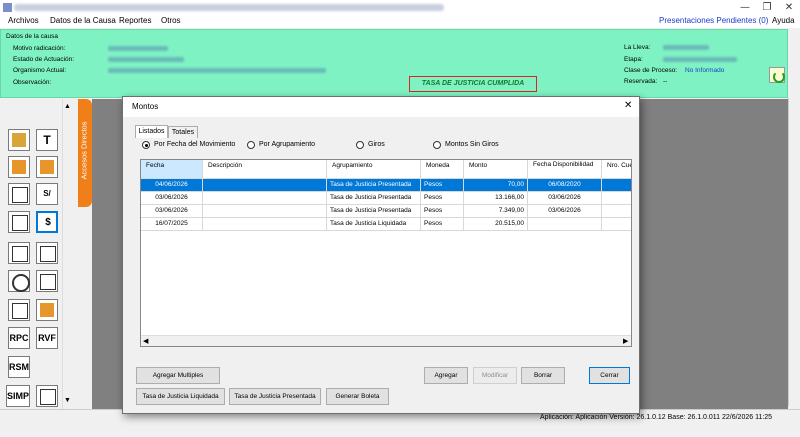 This screenshot has height=437, width=800. What do you see at coordinates (47, 281) in the screenshot?
I see `tool-transfer-icon` at bounding box center [47, 281].